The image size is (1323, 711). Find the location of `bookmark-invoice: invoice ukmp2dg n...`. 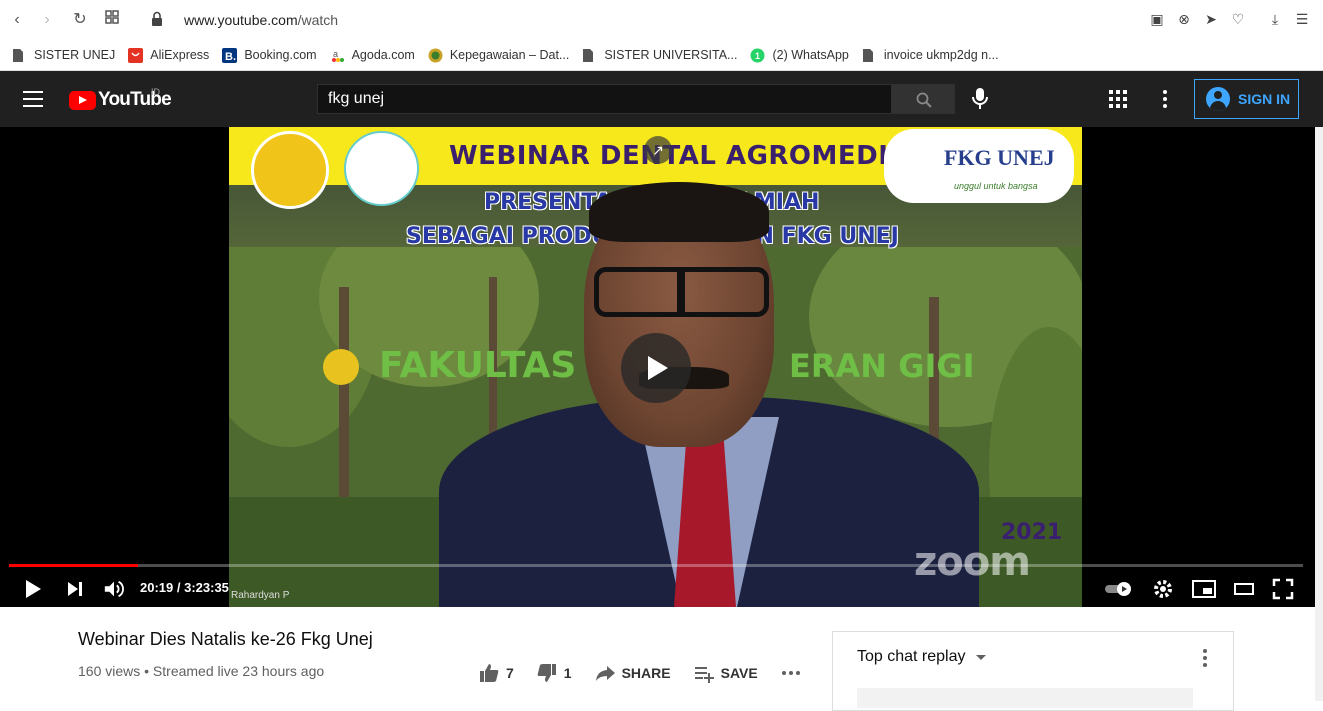

bookmark-invoice: invoice ukmp2dg n... is located at coordinates (930, 55).